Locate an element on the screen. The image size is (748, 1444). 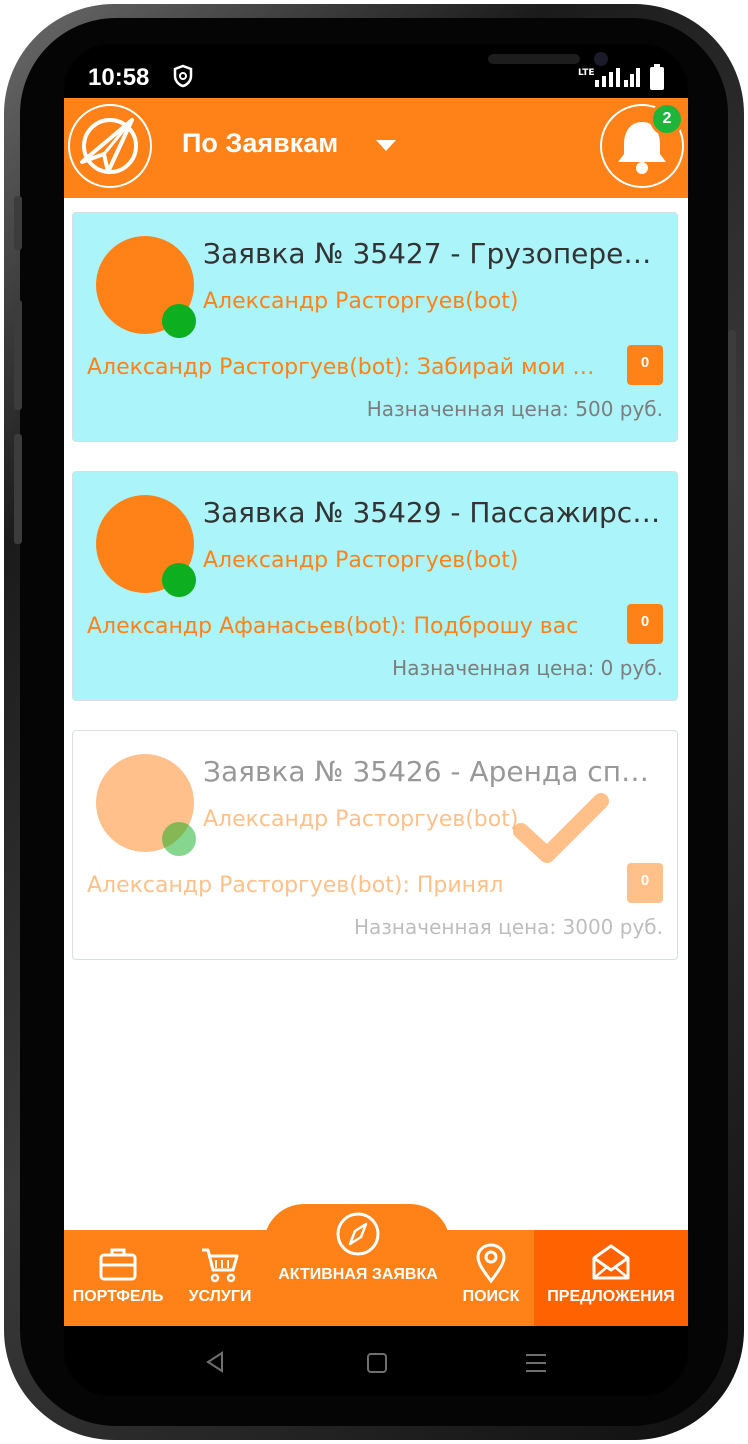
cart-icon is located at coordinates (220, 1265).